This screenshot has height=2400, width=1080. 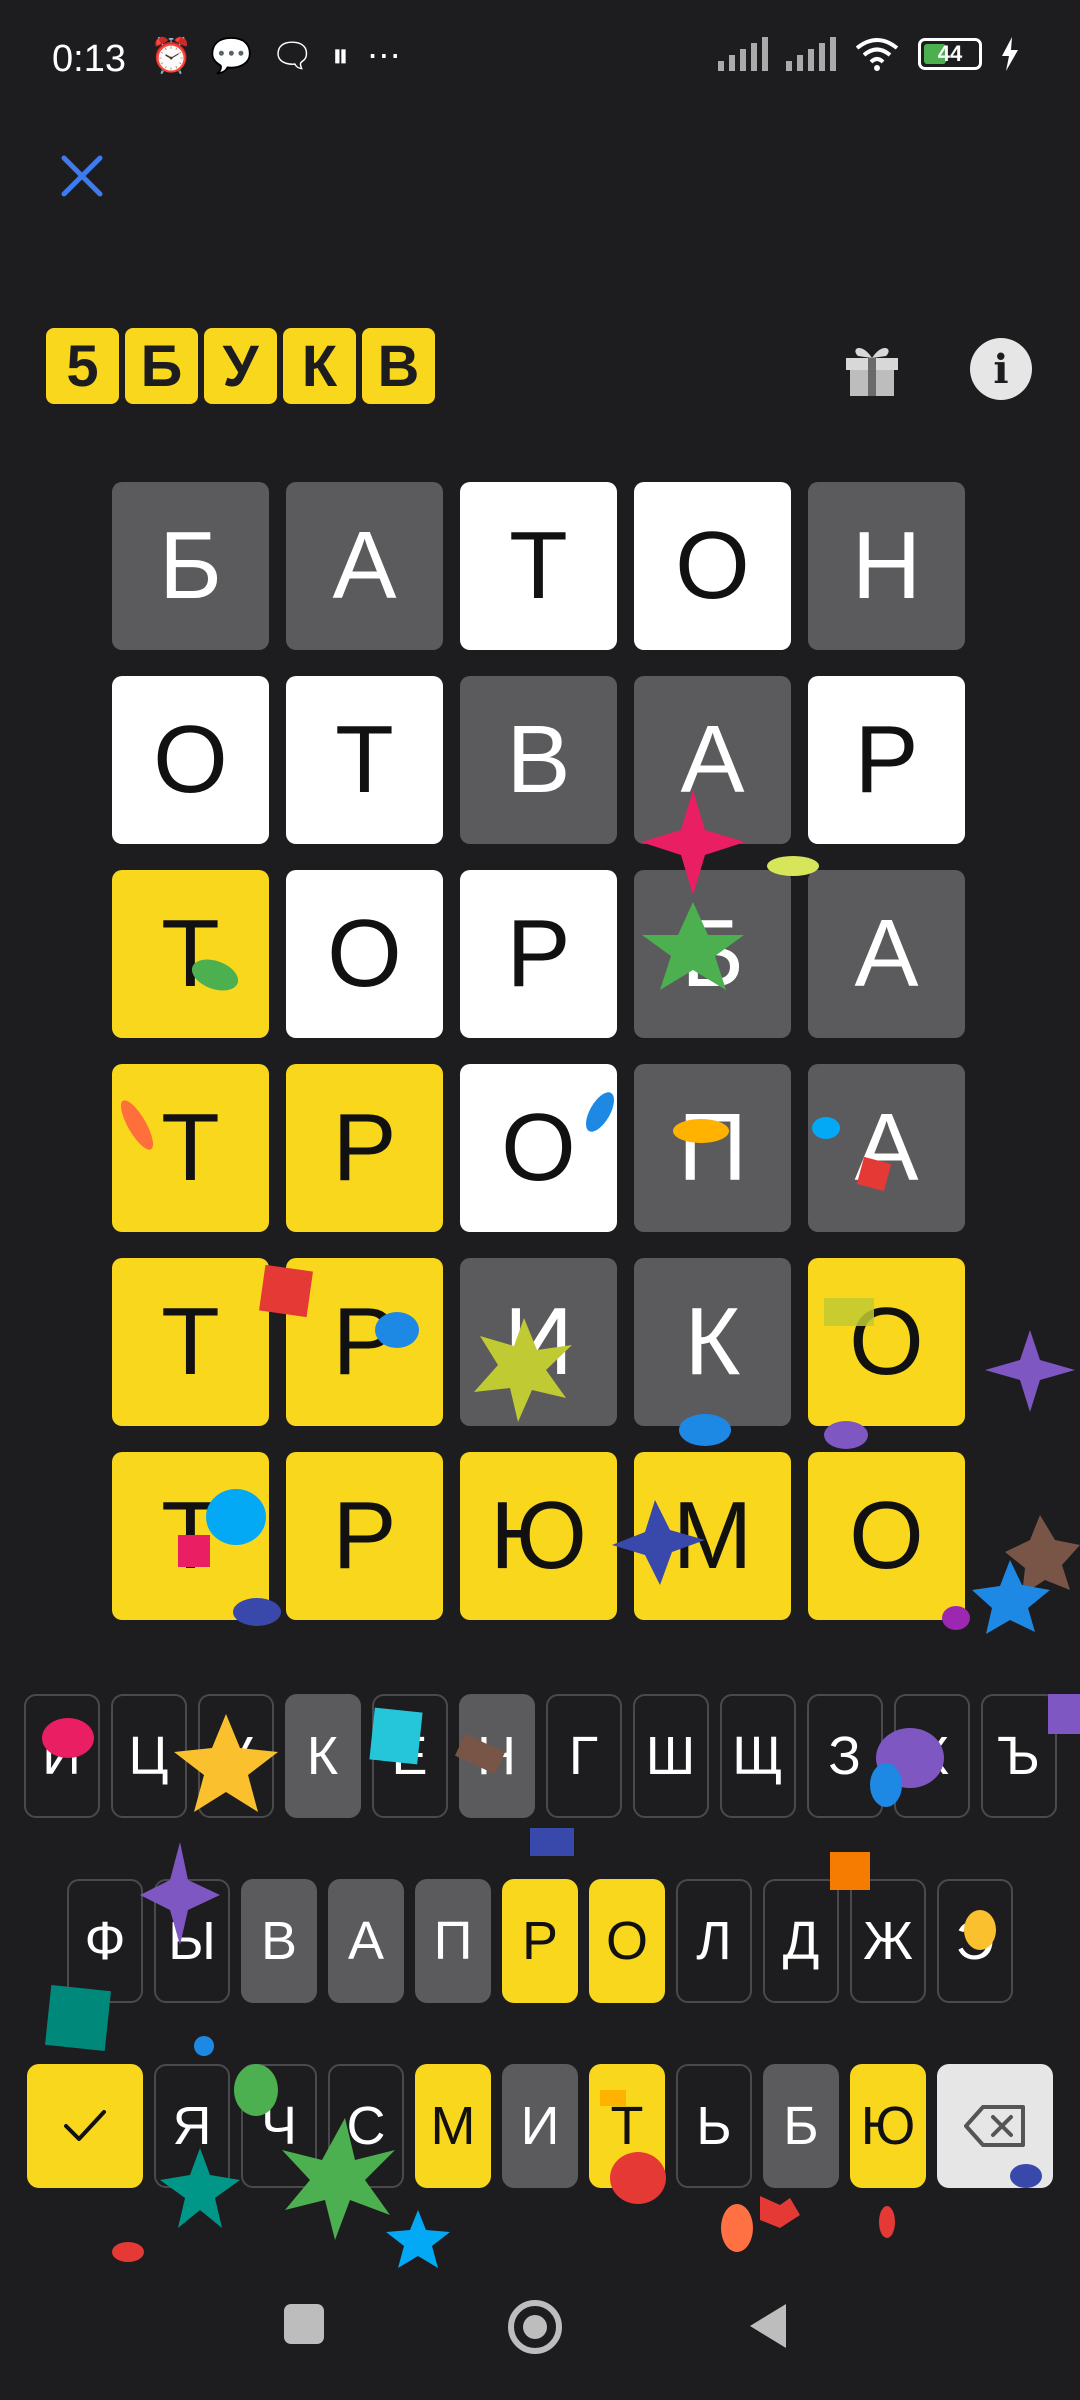 I want to click on key: Й, so click(x=61, y=1756).